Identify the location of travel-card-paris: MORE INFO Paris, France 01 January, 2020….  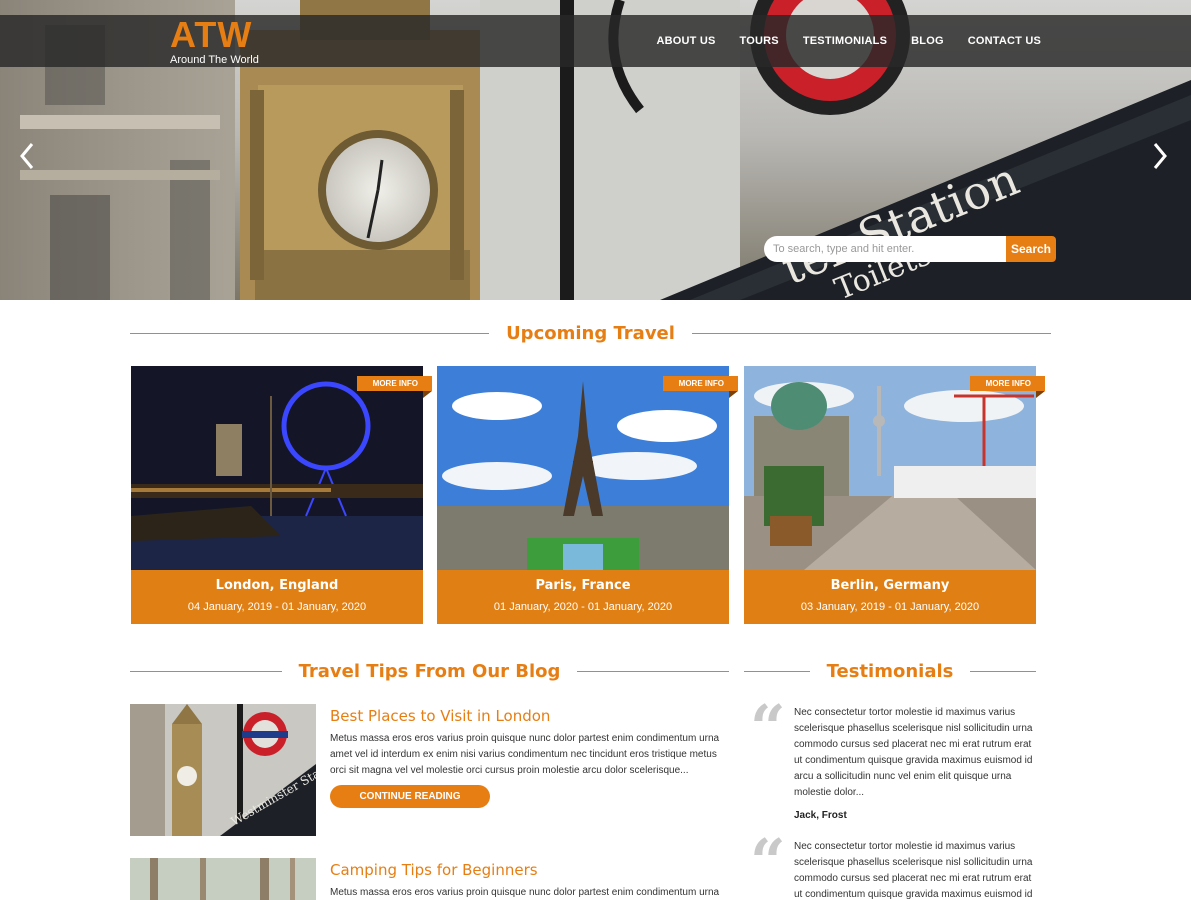
(588, 495).